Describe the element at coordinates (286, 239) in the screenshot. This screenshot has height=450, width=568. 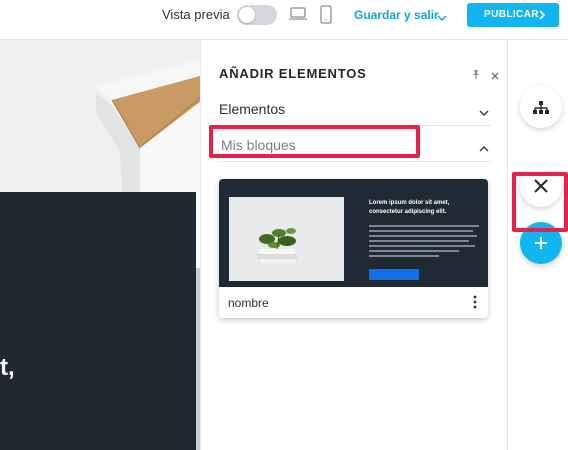
I see `plant-photo` at that location.